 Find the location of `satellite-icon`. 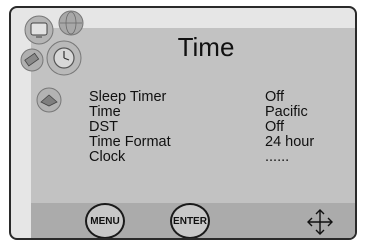

satellite-icon is located at coordinates (32, 60).